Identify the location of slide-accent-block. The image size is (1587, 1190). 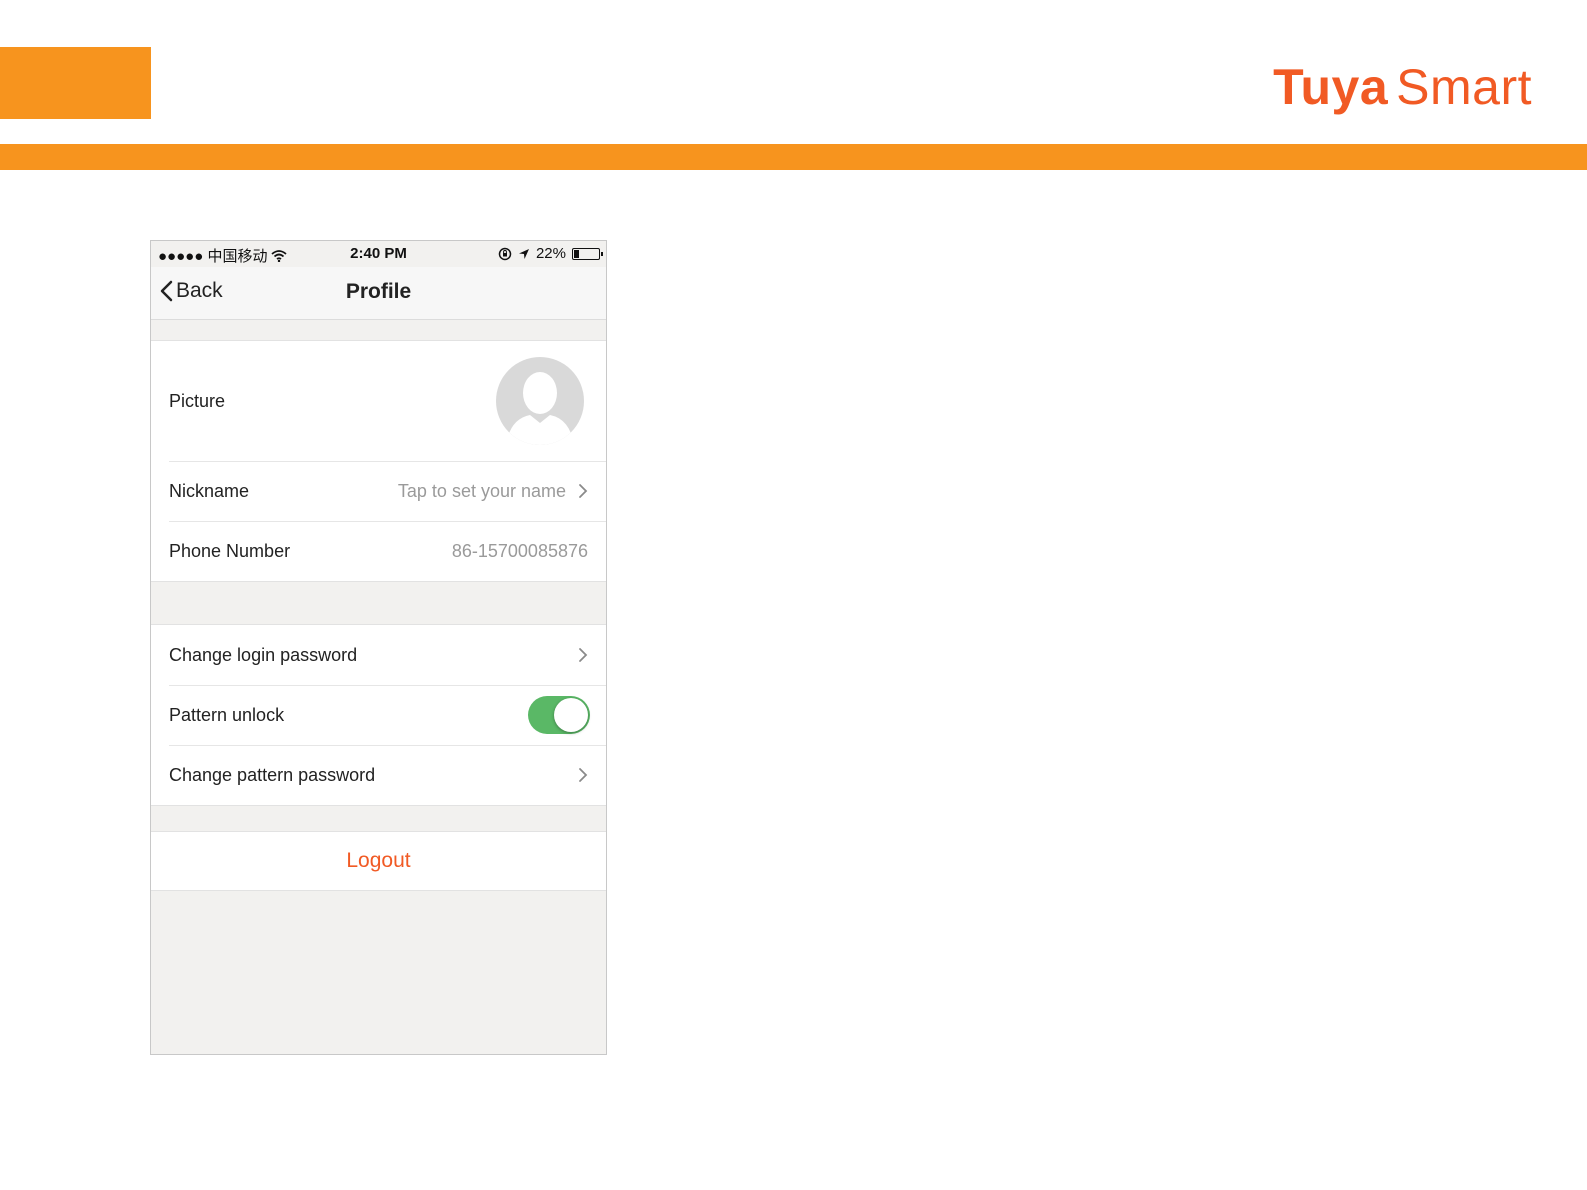
(75, 83).